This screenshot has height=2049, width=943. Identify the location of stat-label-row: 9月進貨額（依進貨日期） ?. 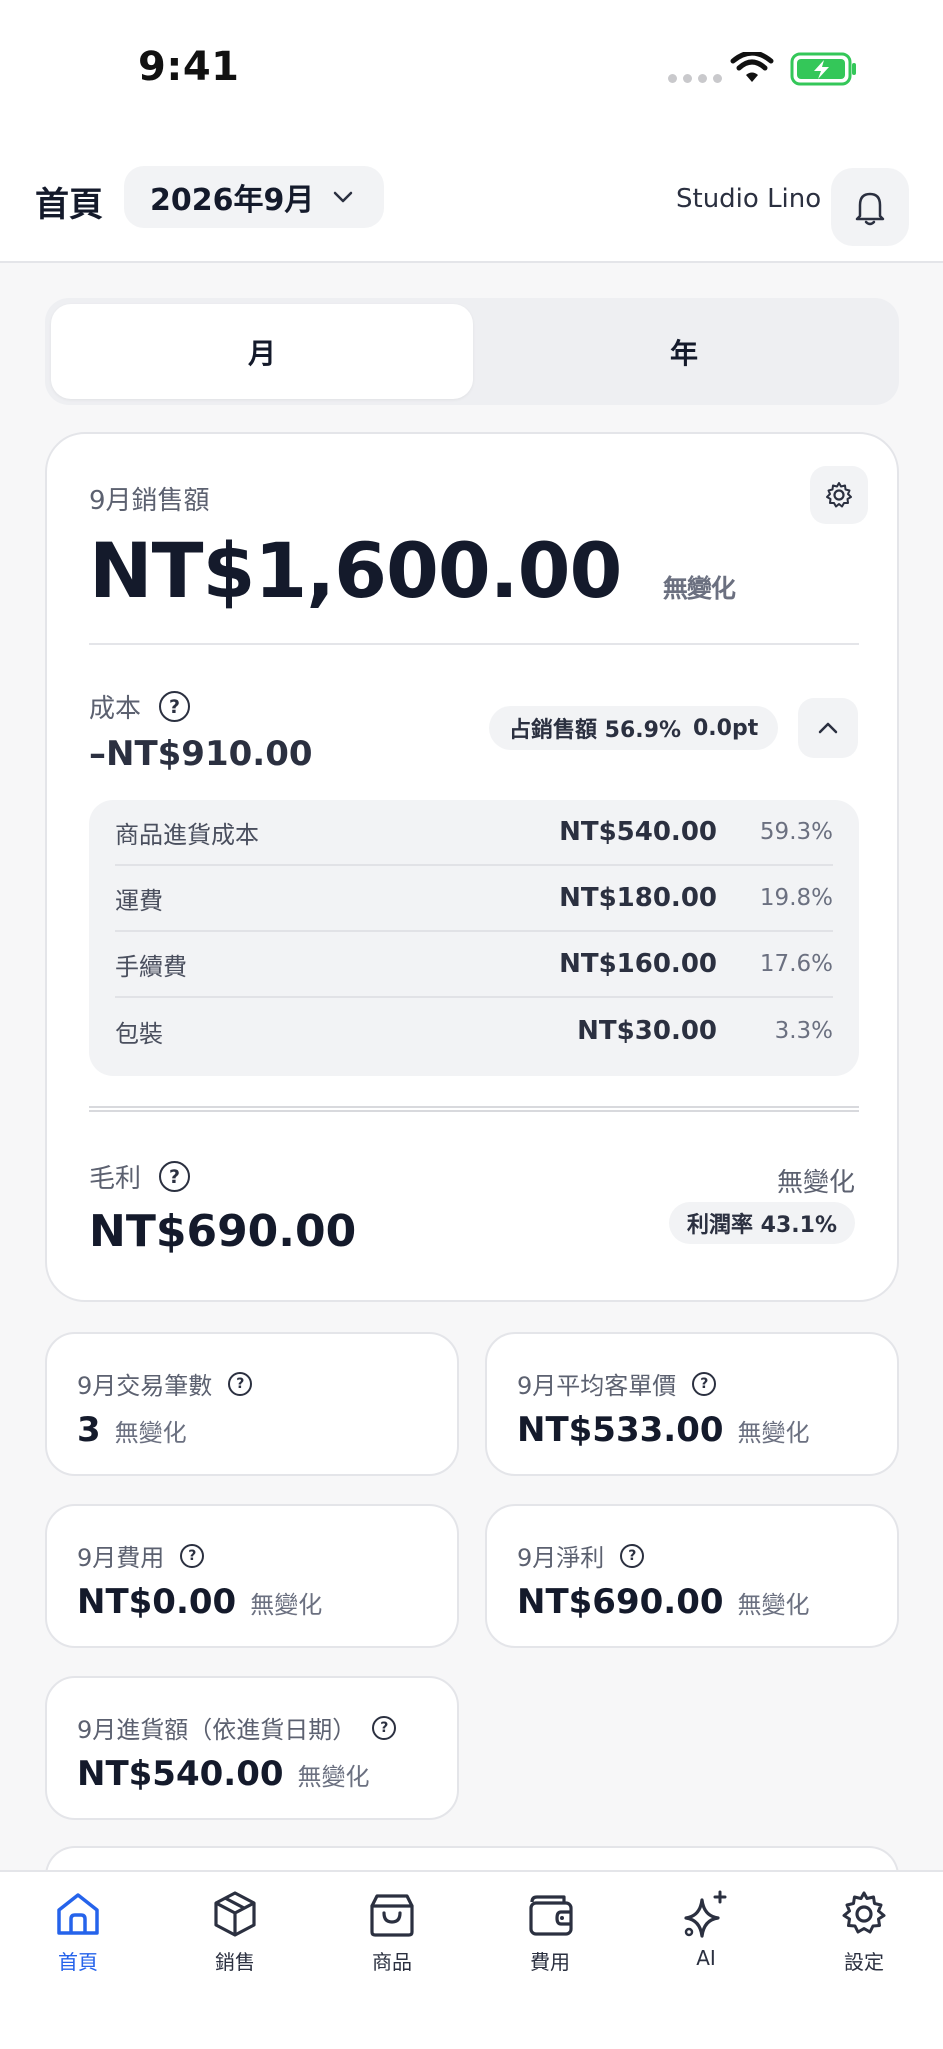
(237, 1727).